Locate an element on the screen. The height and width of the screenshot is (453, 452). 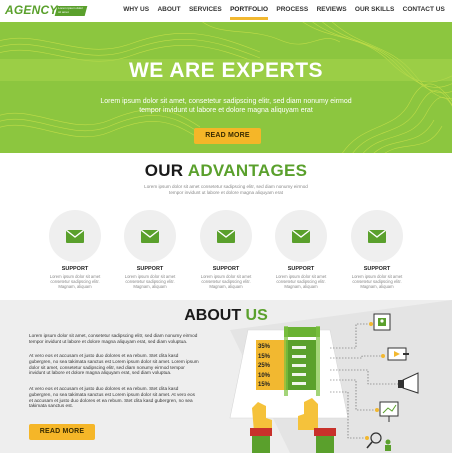
stat-label: 25% is located at coordinates (264, 366).